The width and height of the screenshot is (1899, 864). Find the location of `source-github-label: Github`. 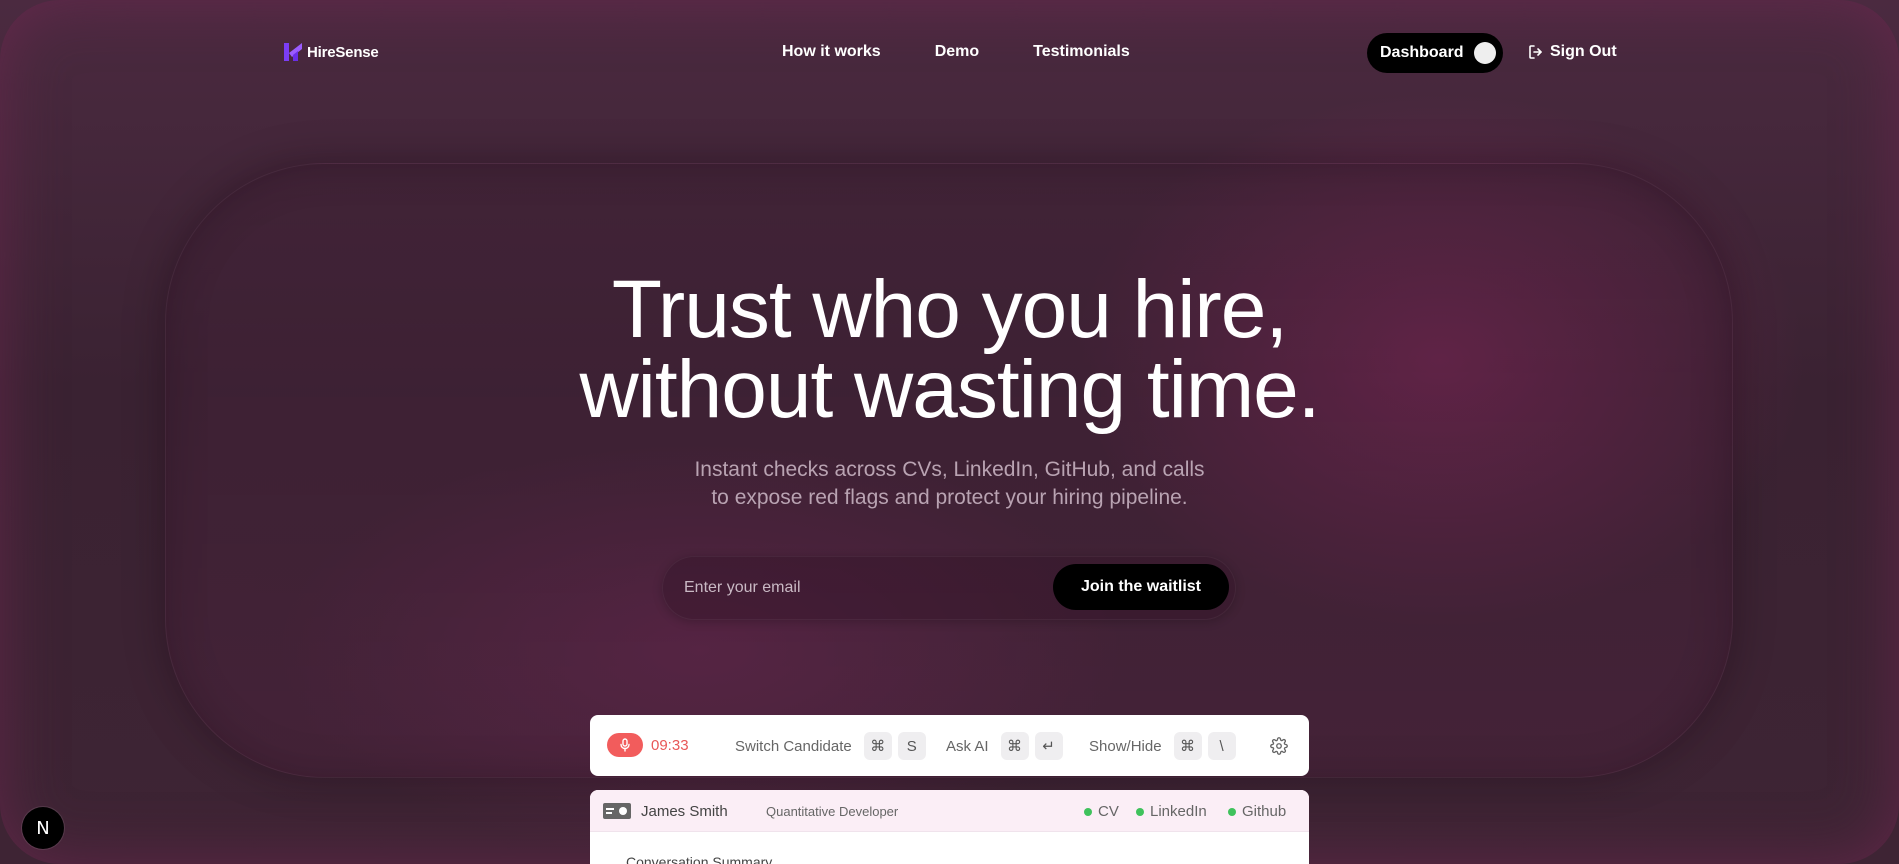

source-github-label: Github is located at coordinates (1264, 811).